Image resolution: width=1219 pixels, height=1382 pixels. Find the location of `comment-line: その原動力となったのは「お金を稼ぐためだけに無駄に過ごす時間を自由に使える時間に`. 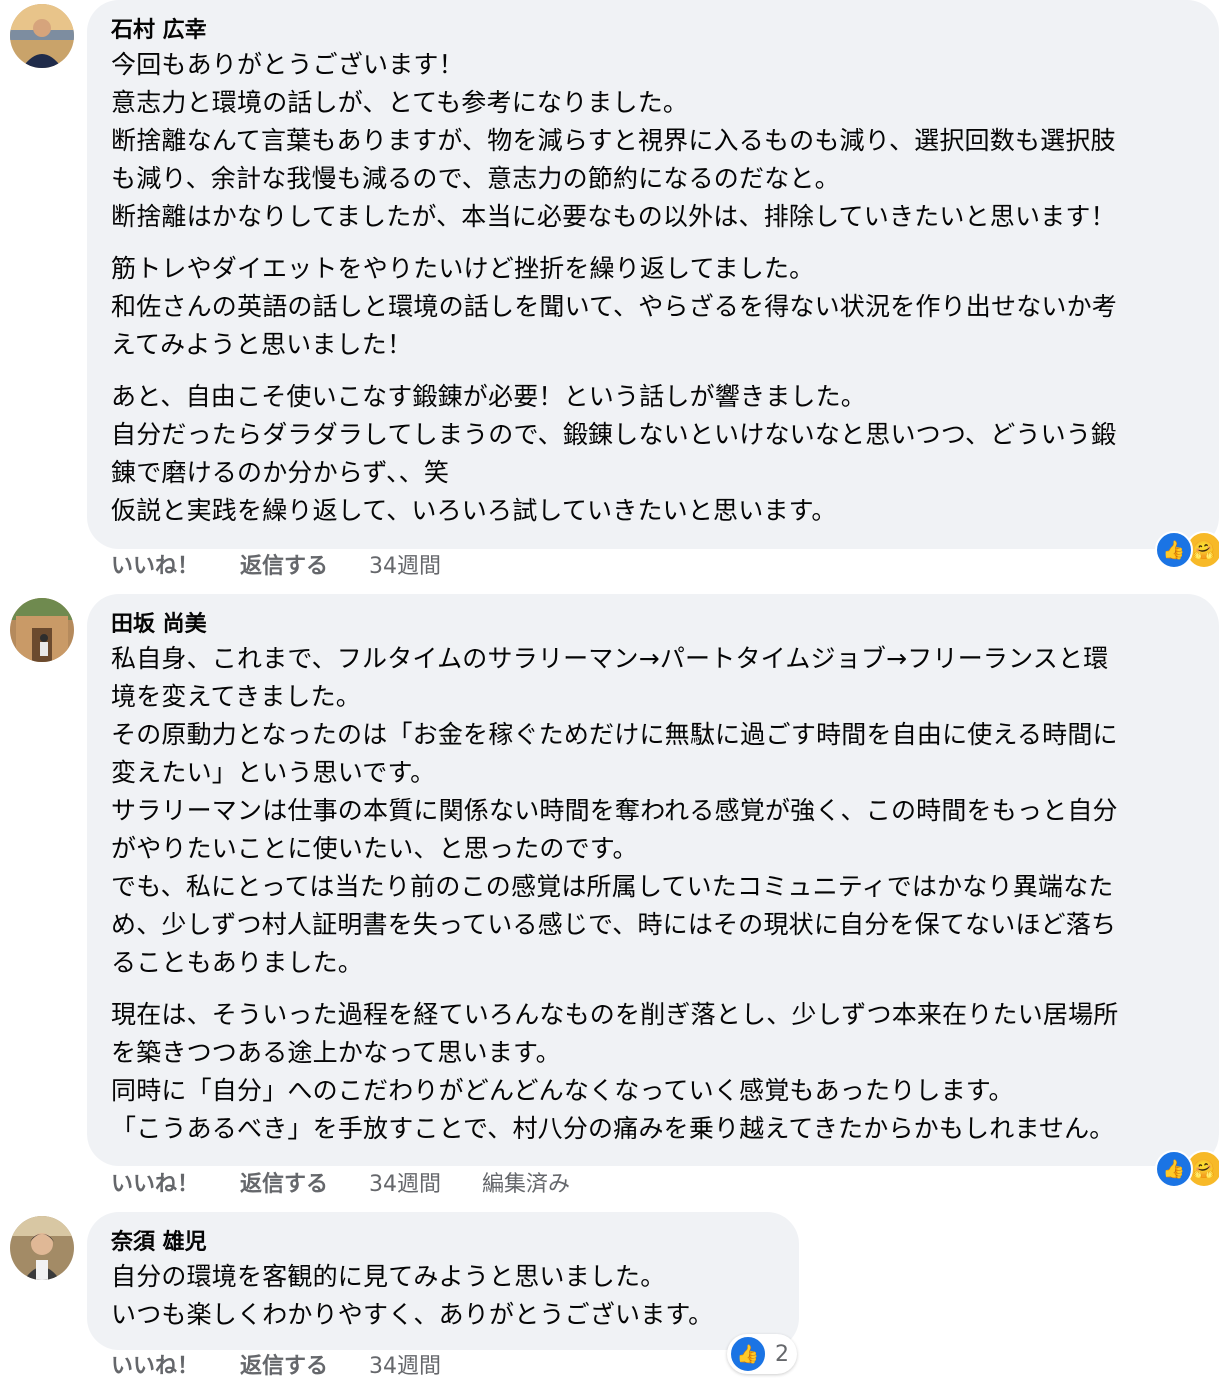

comment-line: その原動力となったのは「お金を稼ぐためだけに無駄に過ごす時間を自由に使える時間に is located at coordinates (614, 734).